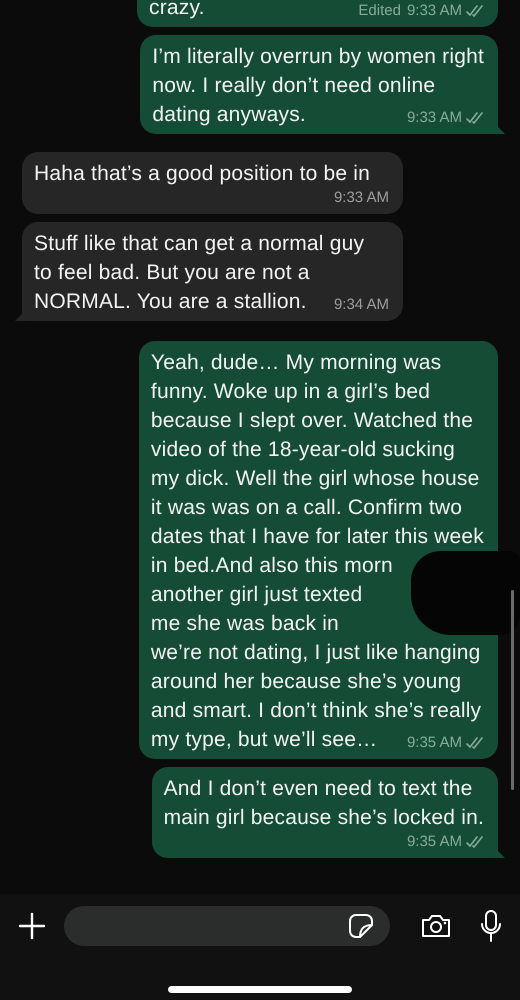 This screenshot has width=520, height=1000. What do you see at coordinates (202, 174) in the screenshot?
I see `message-text-line: Haha that’s a good position to be in` at bounding box center [202, 174].